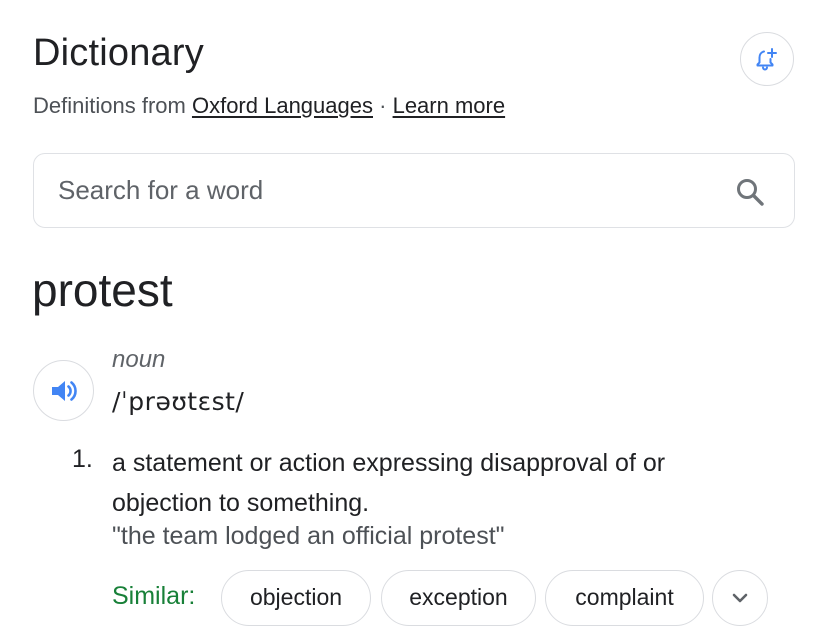 This screenshot has width=828, height=635. I want to click on search-box, so click(414, 190).